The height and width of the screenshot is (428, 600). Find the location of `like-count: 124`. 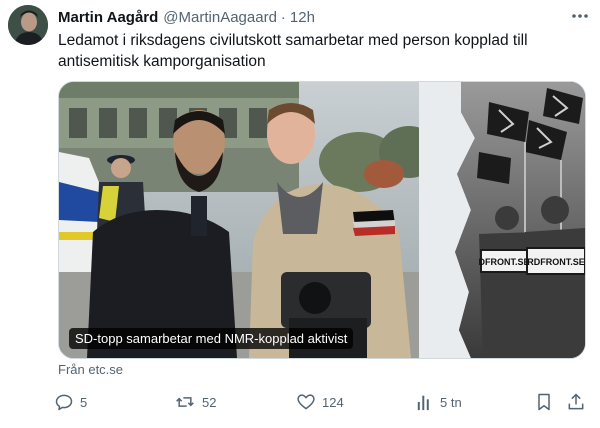

like-count: 124 is located at coordinates (333, 402).